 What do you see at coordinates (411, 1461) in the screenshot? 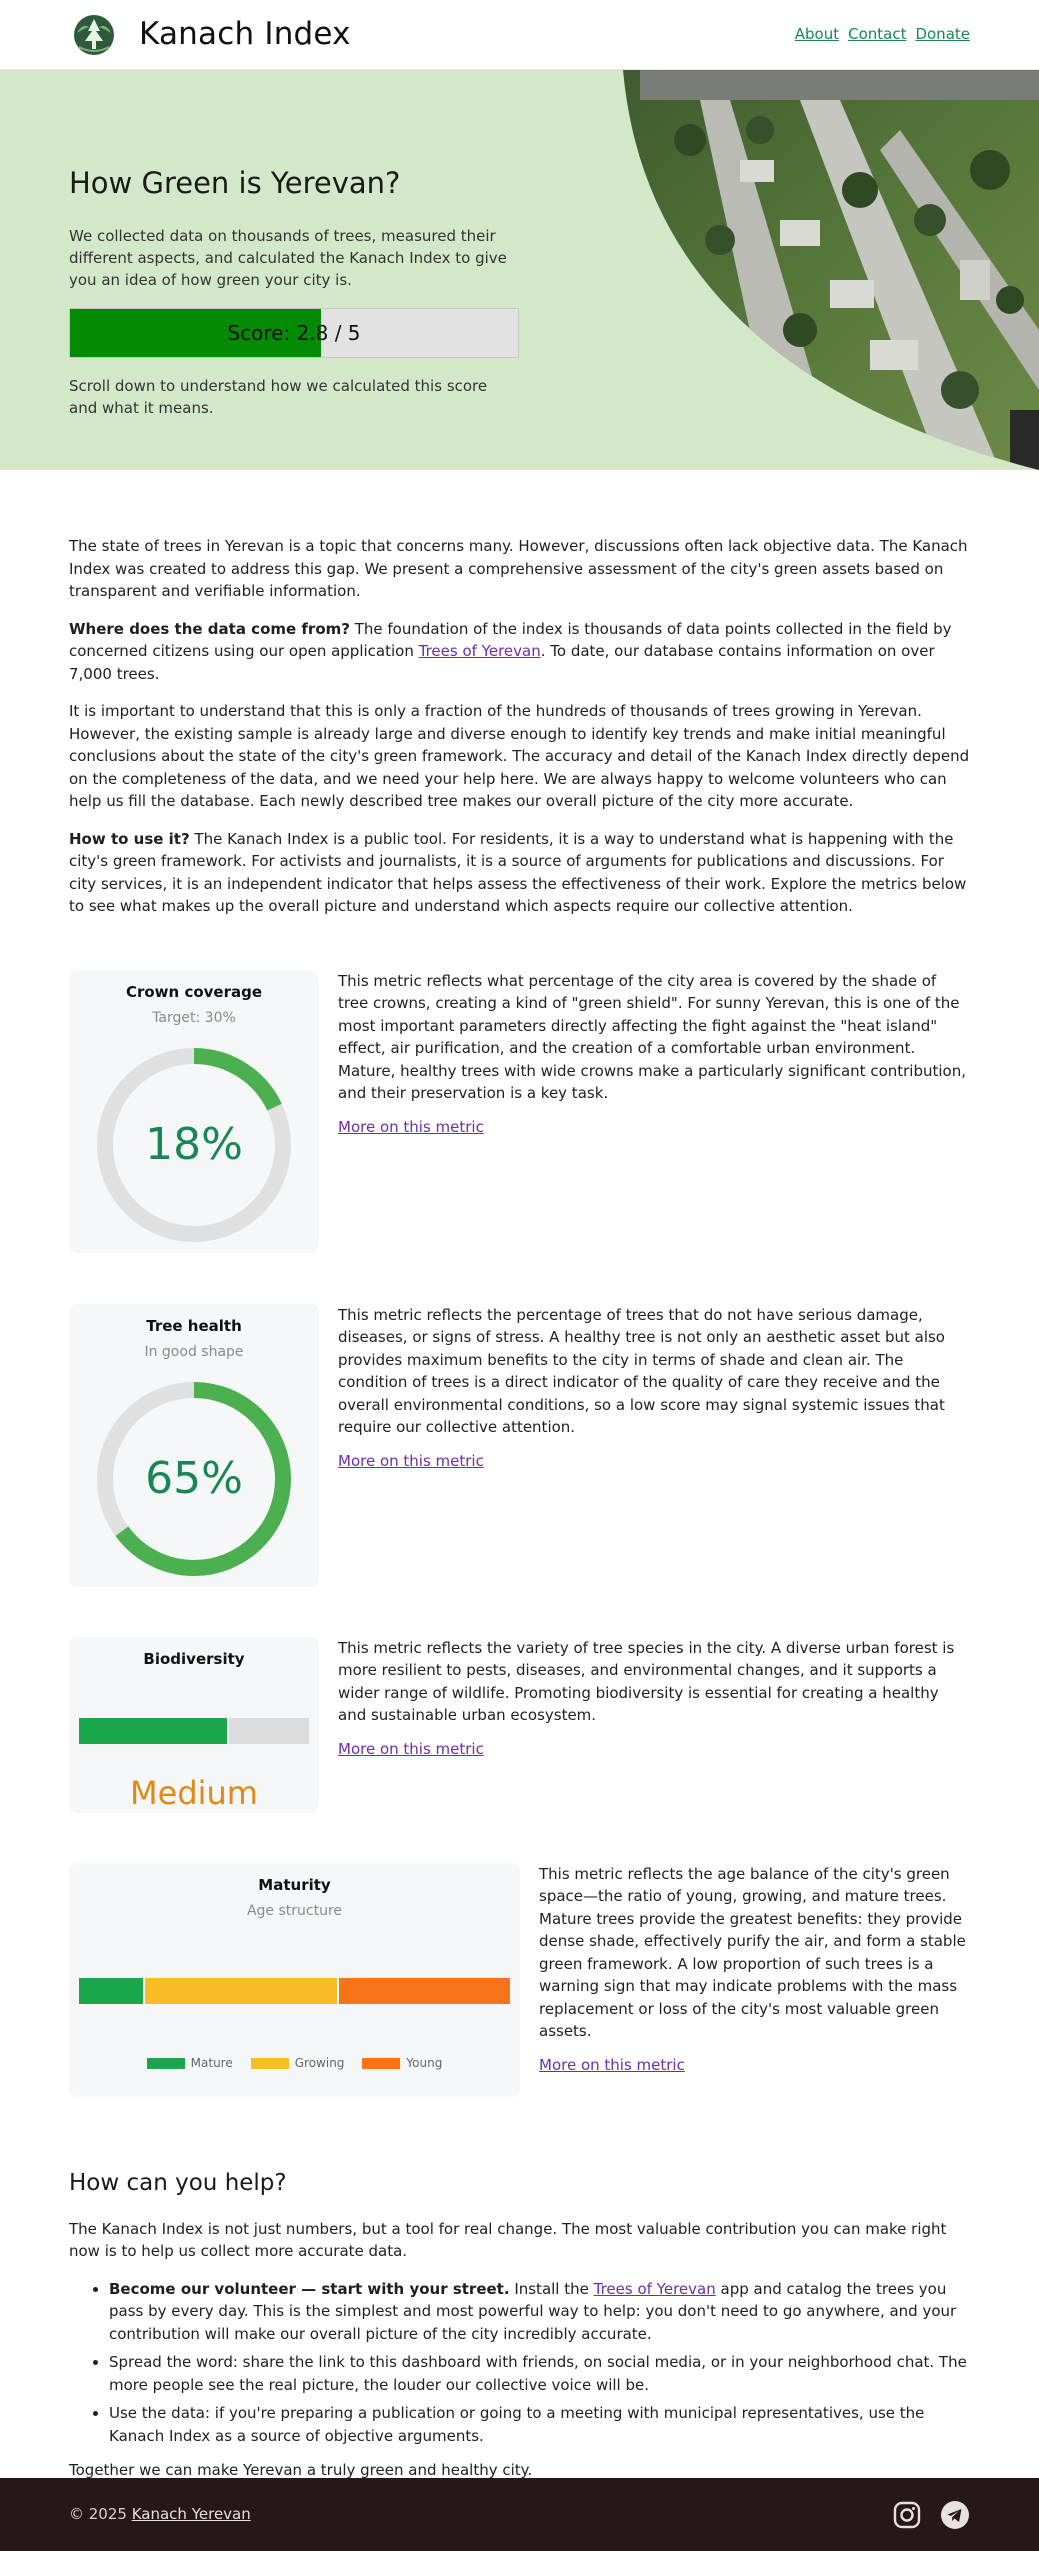
I see `health-more-link: More on this metric` at bounding box center [411, 1461].